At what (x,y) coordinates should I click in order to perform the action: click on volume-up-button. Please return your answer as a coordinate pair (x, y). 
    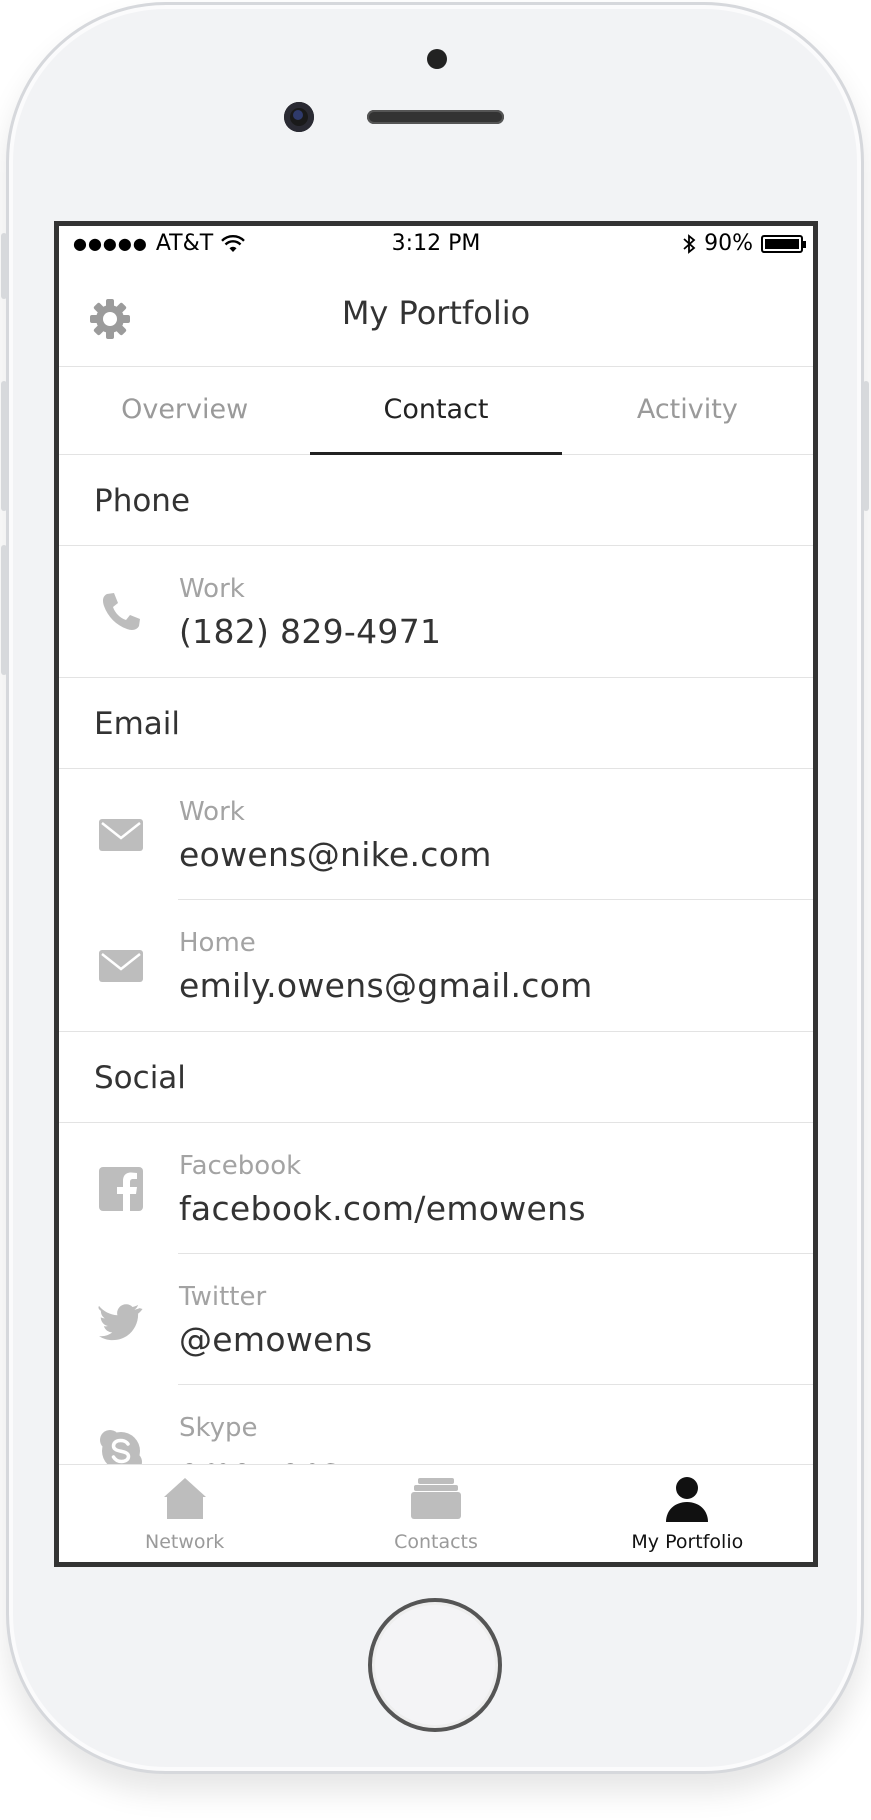
    Looking at the image, I should click on (4, 446).